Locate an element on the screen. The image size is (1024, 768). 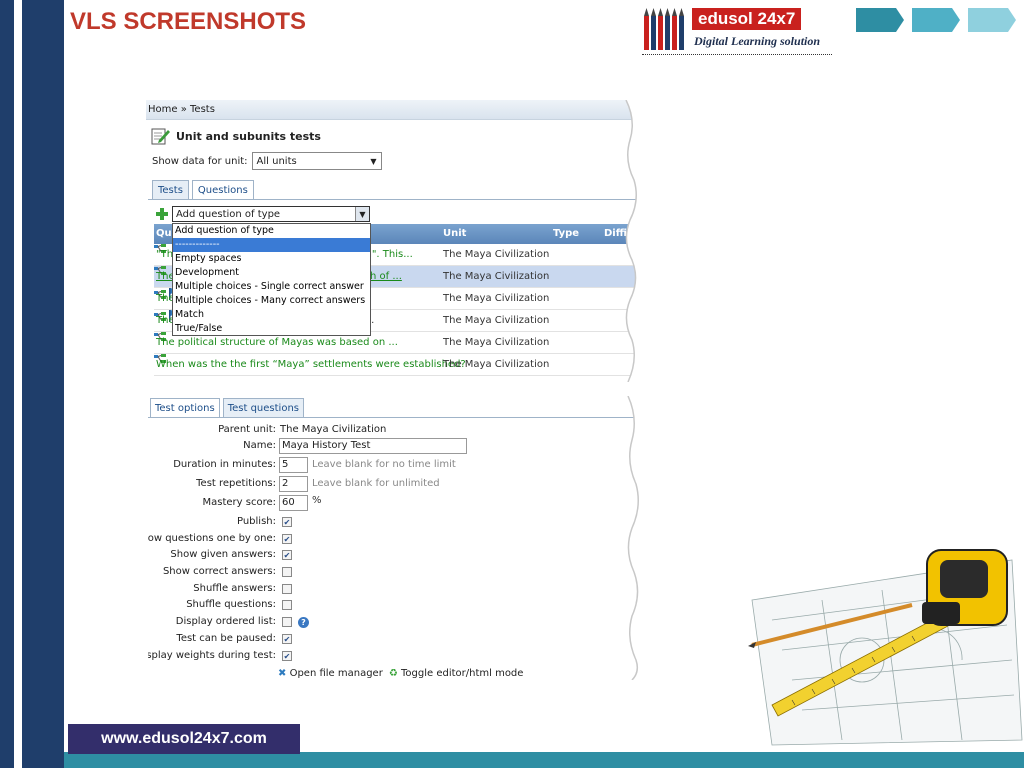
test-can-be-paused-row: Test can be paused: ✔ is located at coordinates (393, 639).